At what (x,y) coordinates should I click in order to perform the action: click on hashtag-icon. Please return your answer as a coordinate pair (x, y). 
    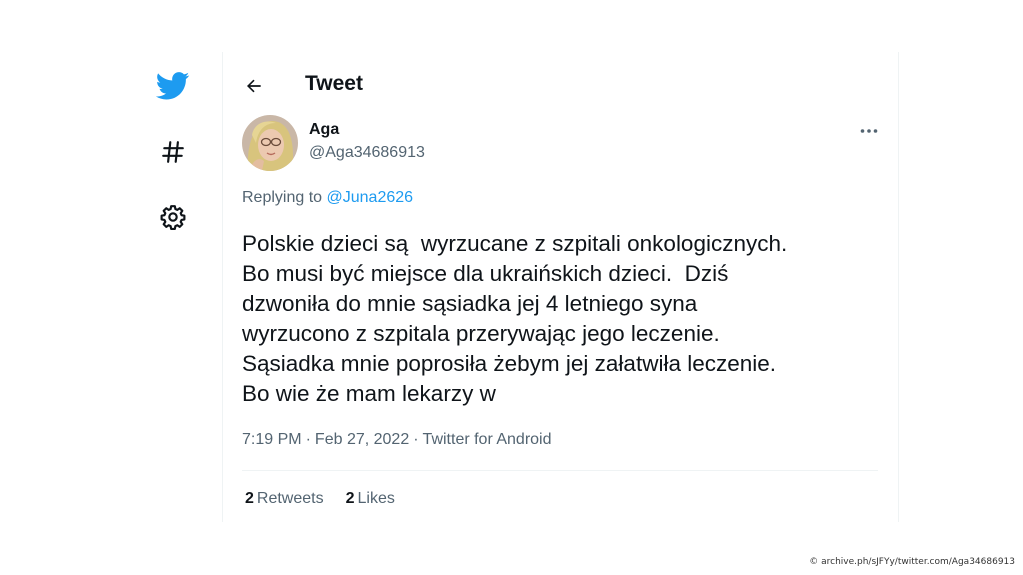
    Looking at the image, I should click on (173, 152).